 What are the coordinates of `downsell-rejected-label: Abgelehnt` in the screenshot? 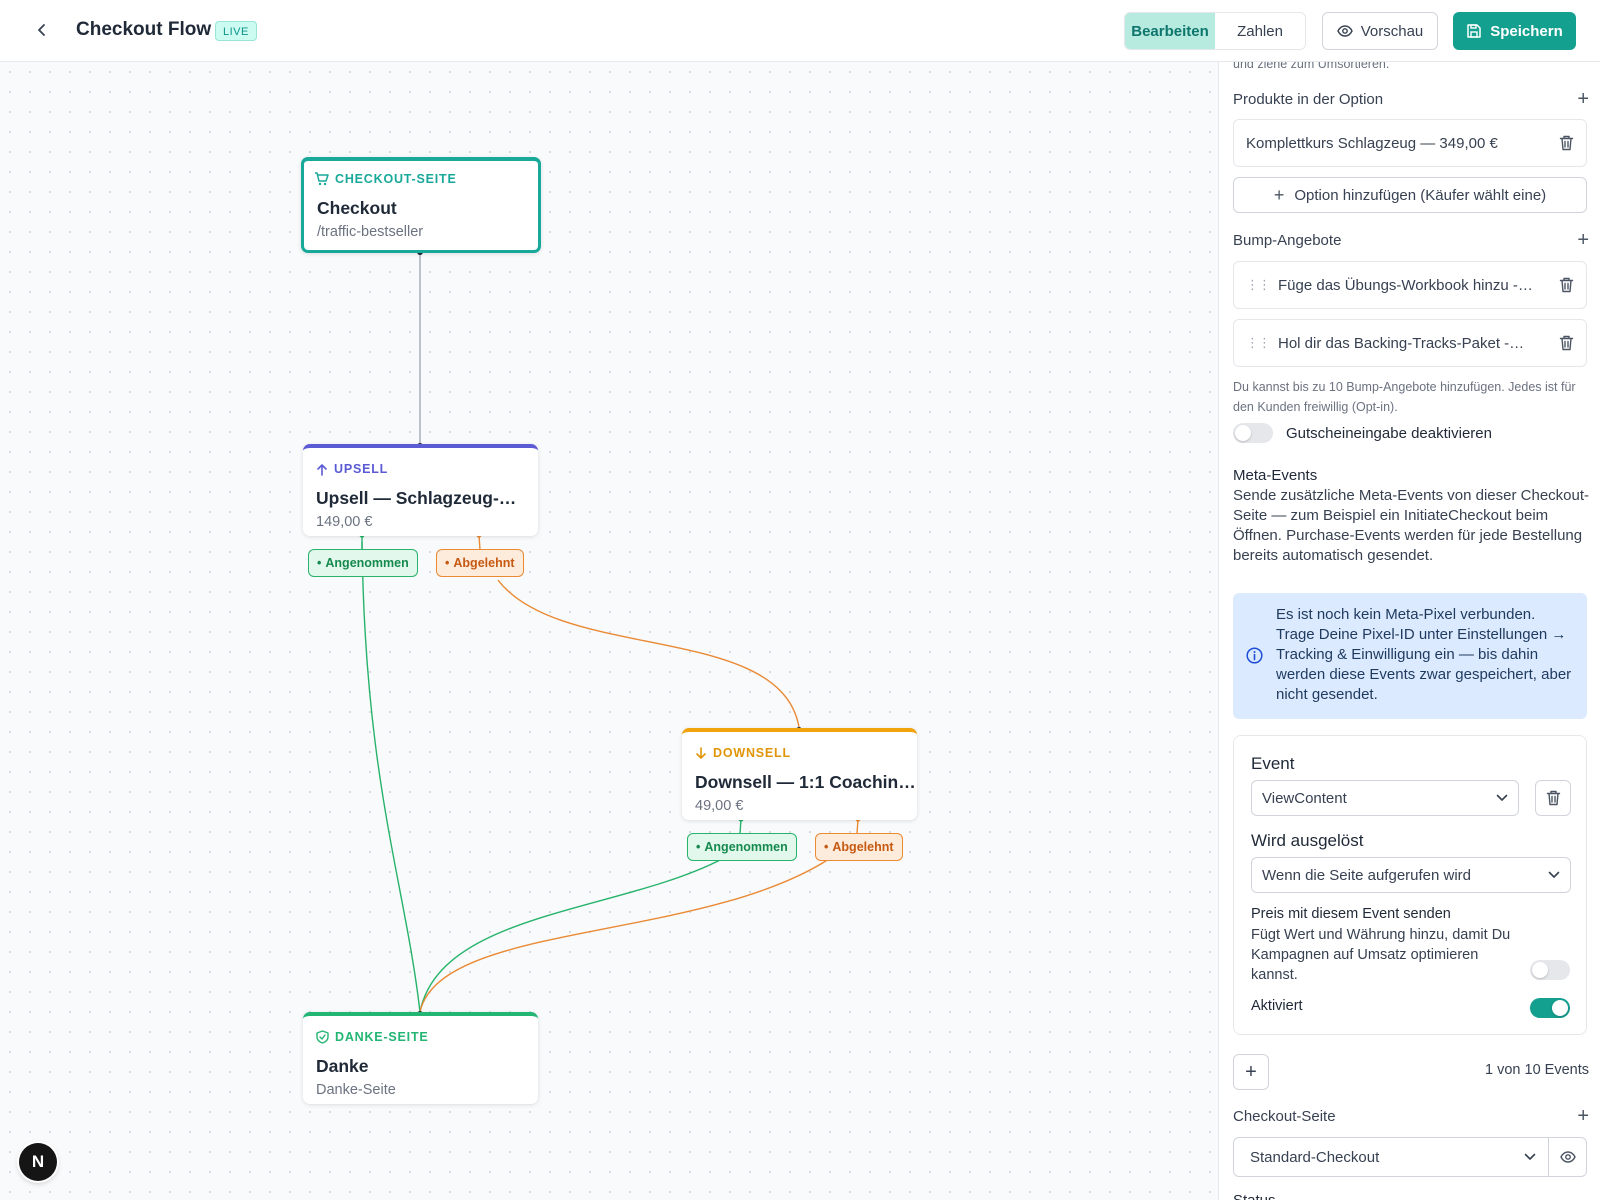 It's located at (863, 847).